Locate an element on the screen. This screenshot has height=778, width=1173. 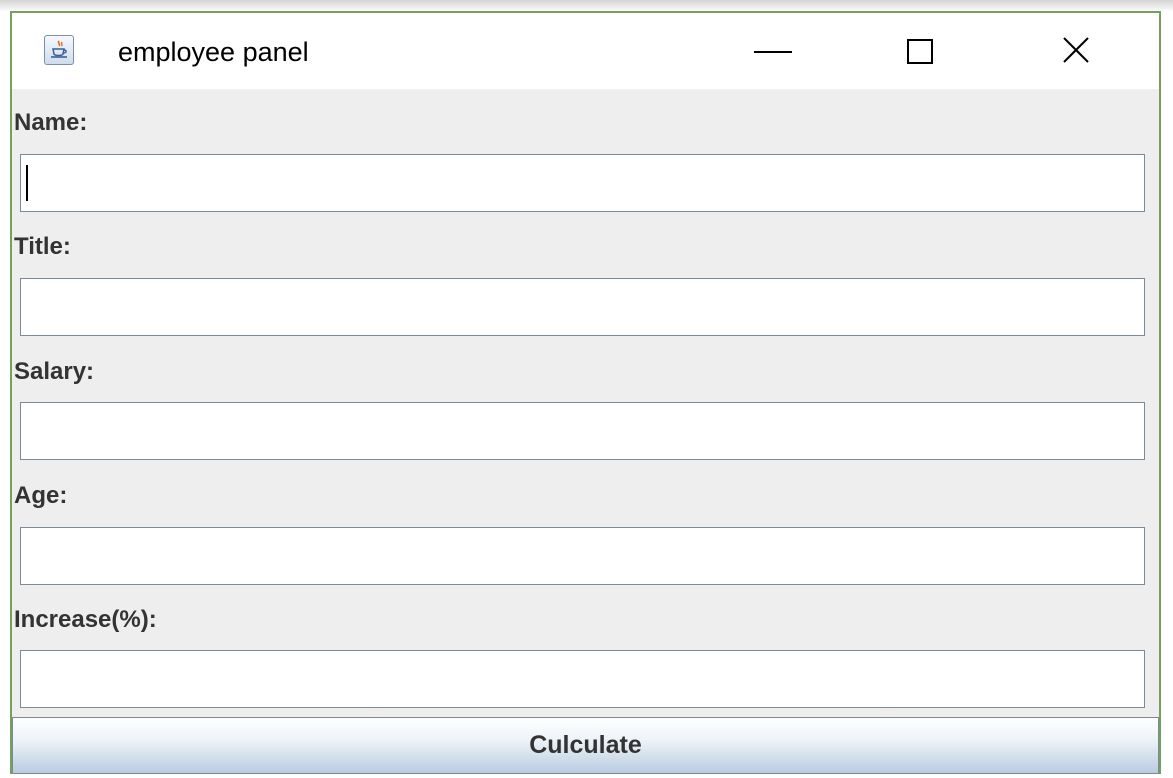
salary-input is located at coordinates (582, 431).